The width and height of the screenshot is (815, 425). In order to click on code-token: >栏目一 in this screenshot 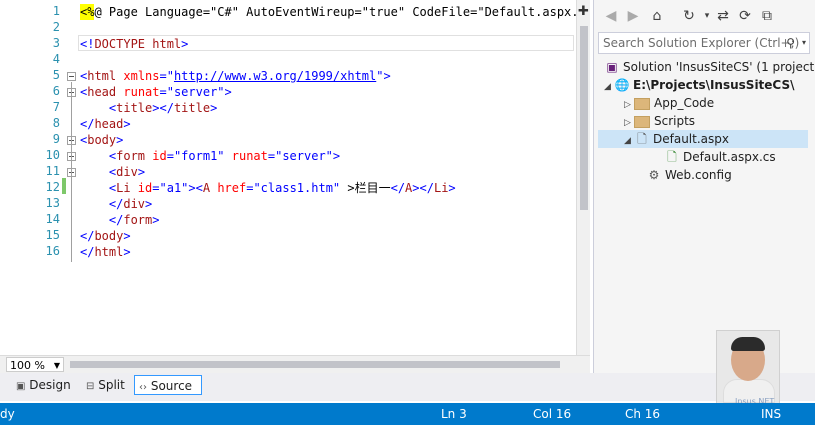, I will do `click(365, 188)`.